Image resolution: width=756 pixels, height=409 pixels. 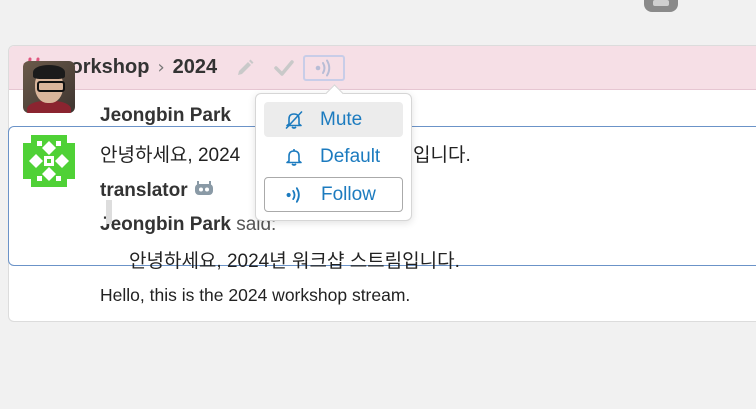 What do you see at coordinates (165, 116) in the screenshot?
I see `message-sender: Jeongbin Park` at bounding box center [165, 116].